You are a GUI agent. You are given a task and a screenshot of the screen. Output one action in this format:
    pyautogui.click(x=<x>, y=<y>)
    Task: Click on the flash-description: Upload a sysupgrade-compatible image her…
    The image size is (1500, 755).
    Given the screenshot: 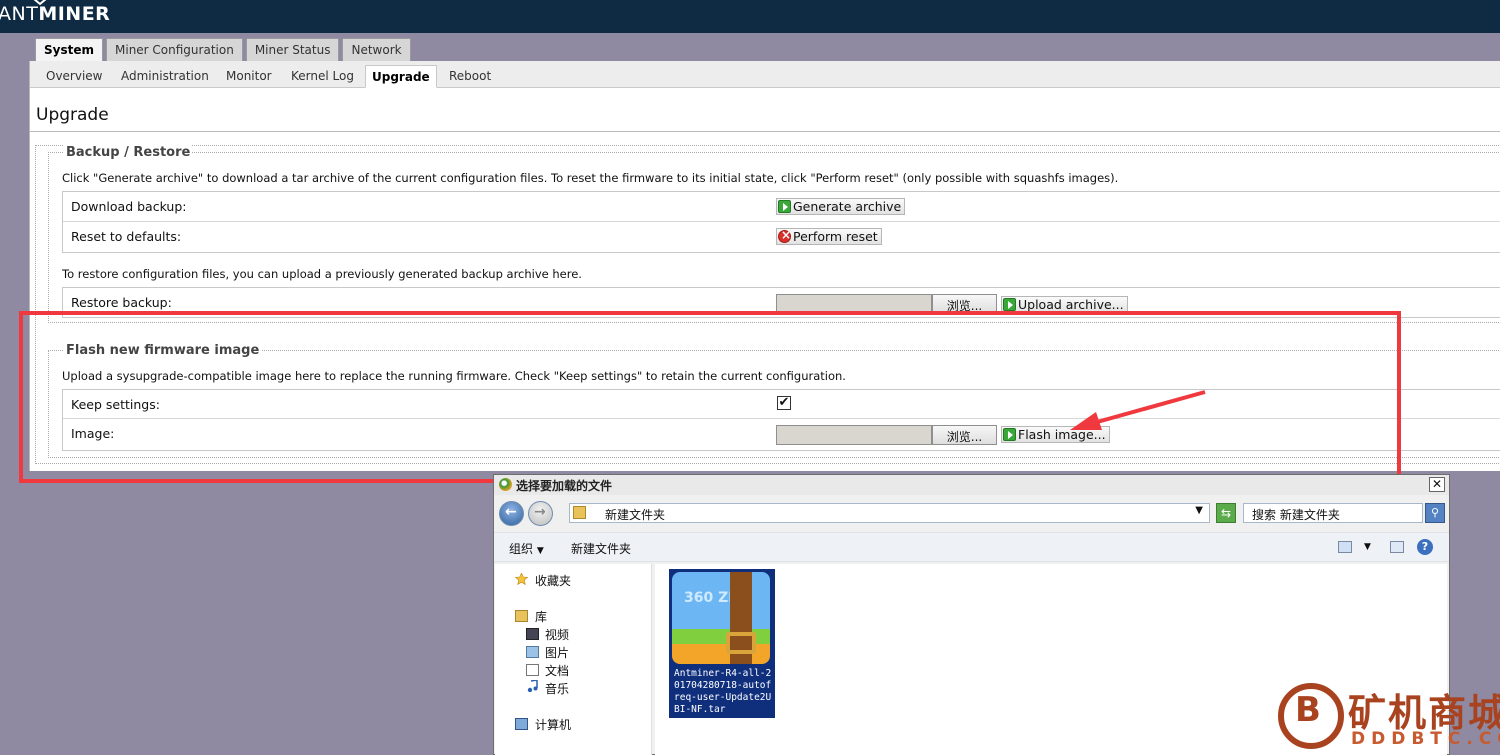 What is the action you would take?
    pyautogui.click(x=454, y=376)
    